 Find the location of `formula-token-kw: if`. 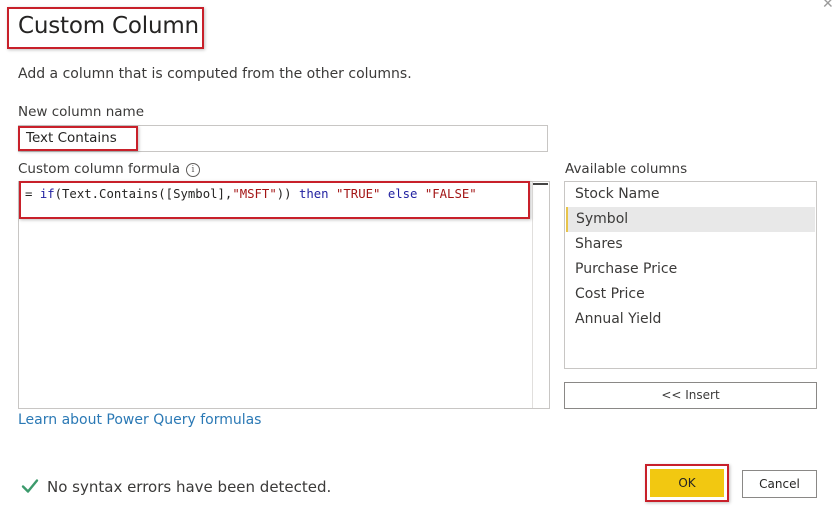

formula-token-kw: if is located at coordinates (47, 194).